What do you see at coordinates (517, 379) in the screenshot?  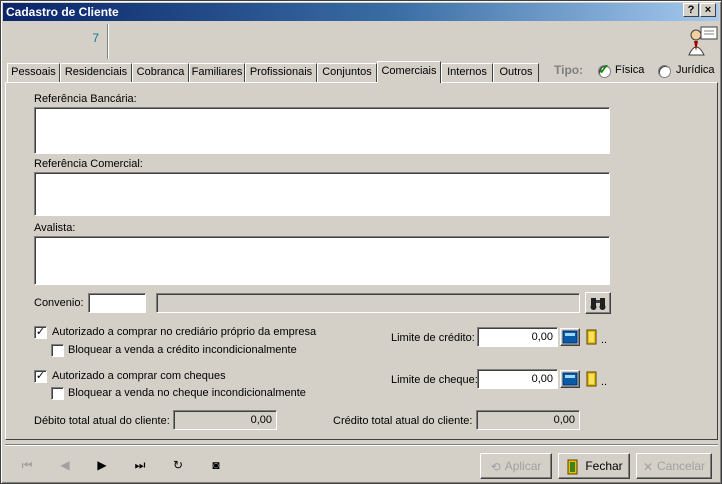 I see `limite-cheque-field: 0,00` at bounding box center [517, 379].